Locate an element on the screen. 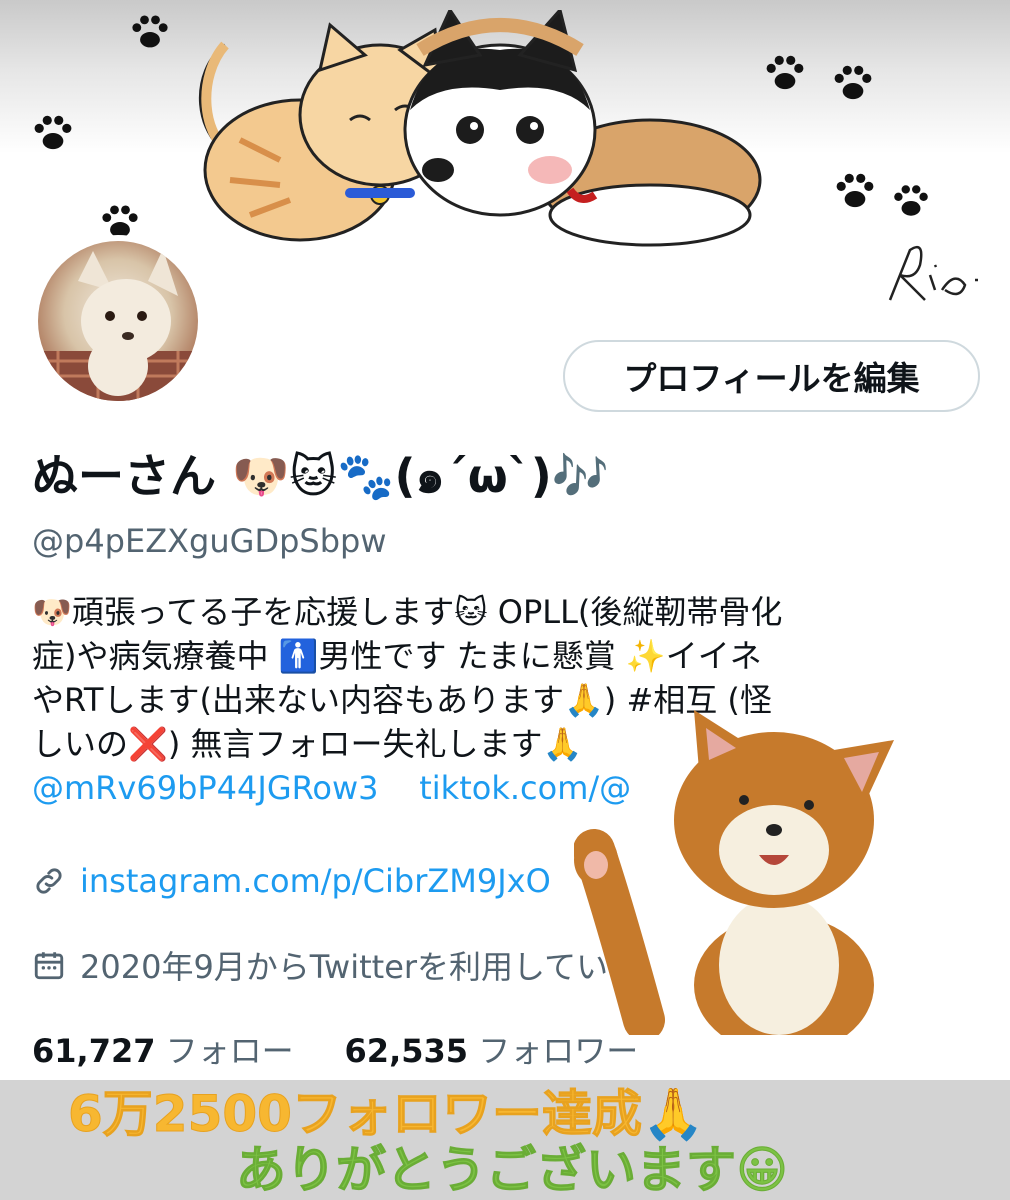 The width and height of the screenshot is (1010, 1200). followers-count: 62,535 is located at coordinates (406, 1051).